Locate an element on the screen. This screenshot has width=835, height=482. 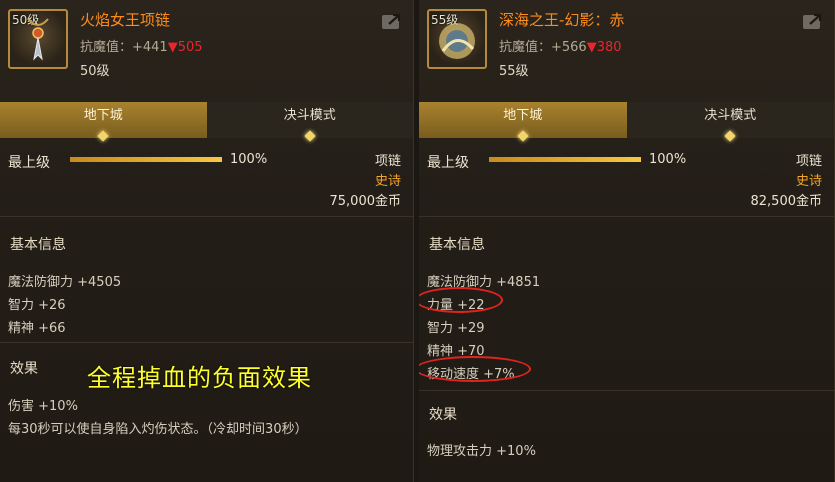
item-header: 55级 深海之王-幻影：赤 抗魔值：+566▼380 55级 is located at coordinates (626, 43).